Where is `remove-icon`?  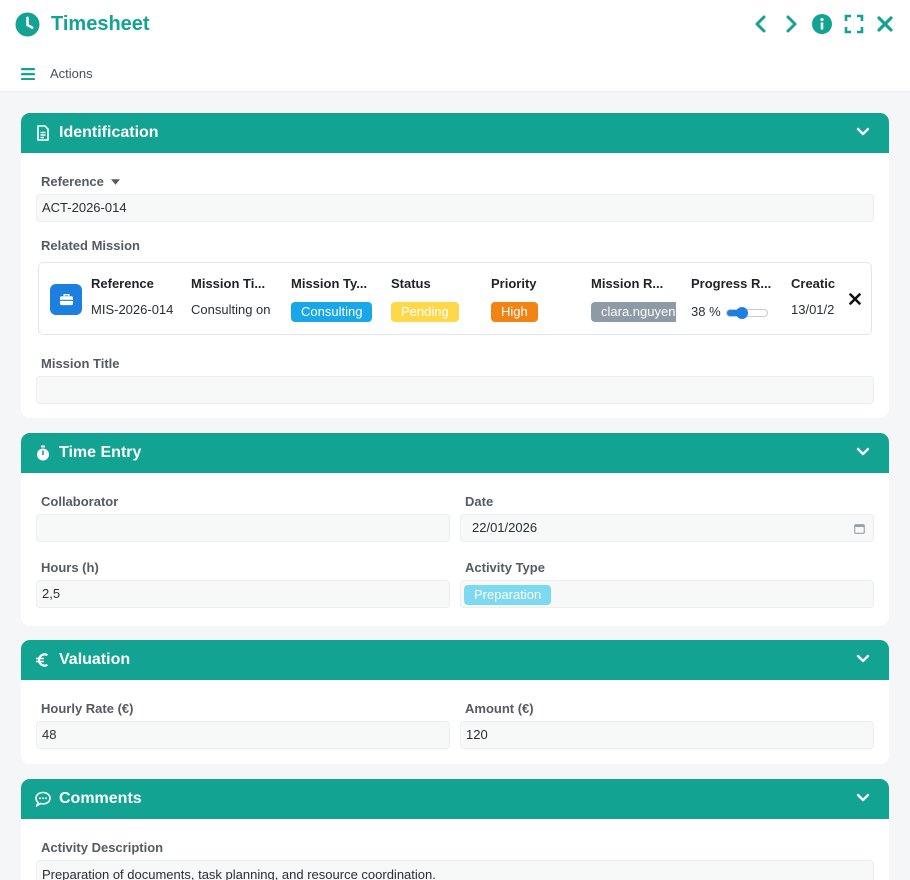
remove-icon is located at coordinates (855, 299).